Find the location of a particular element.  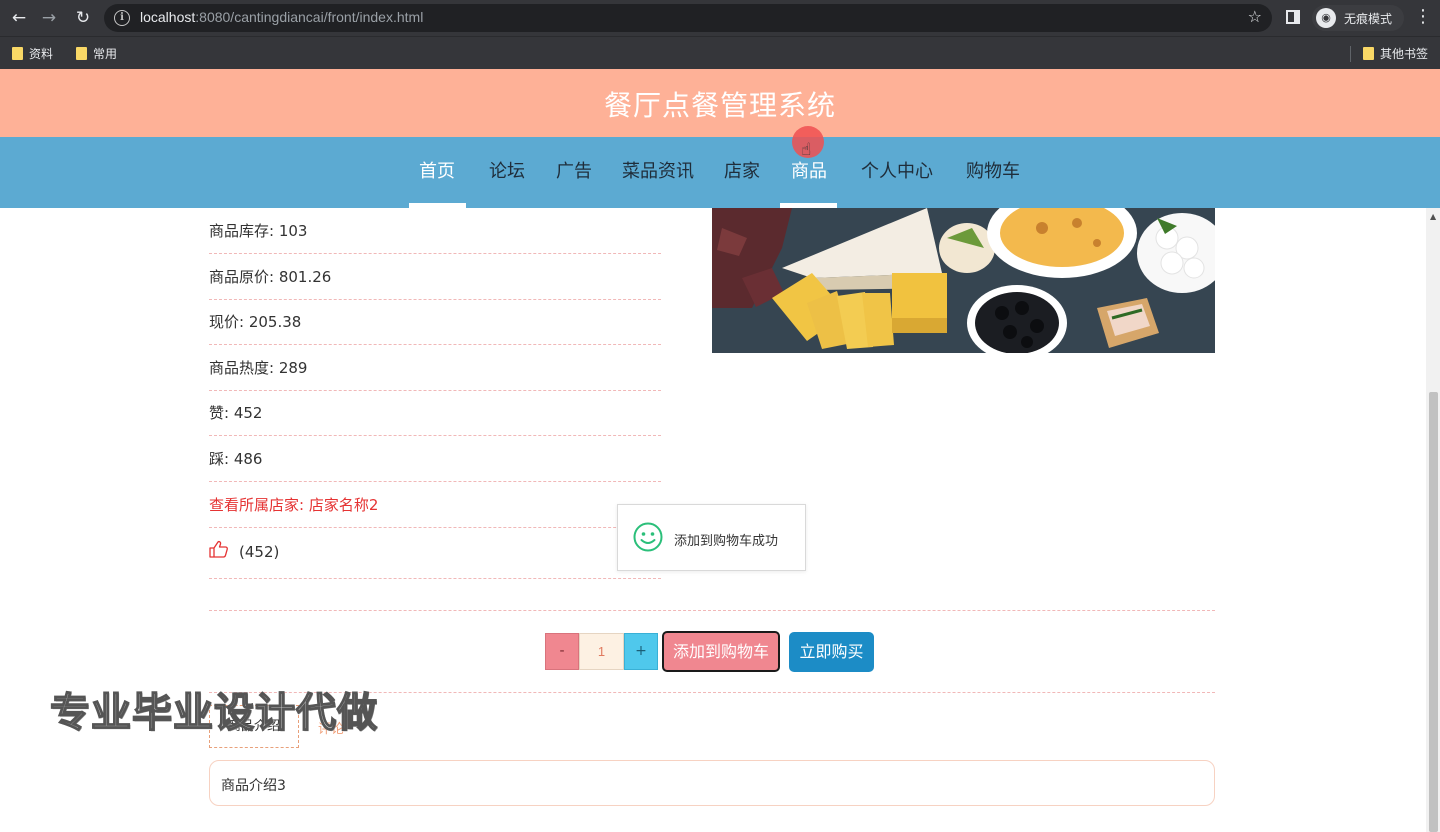

side-panel-icon is located at coordinates (1293, 17).